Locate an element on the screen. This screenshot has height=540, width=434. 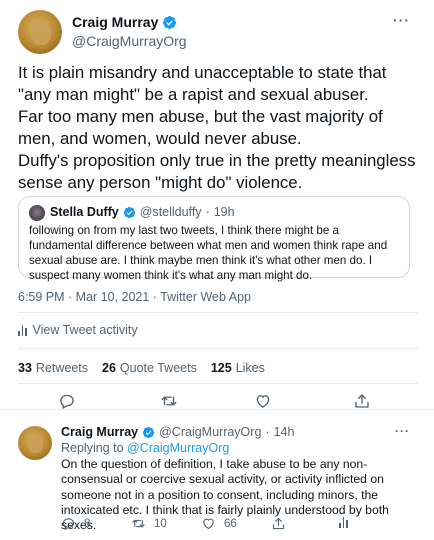
stat-count: 125 is located at coordinates (221, 368).